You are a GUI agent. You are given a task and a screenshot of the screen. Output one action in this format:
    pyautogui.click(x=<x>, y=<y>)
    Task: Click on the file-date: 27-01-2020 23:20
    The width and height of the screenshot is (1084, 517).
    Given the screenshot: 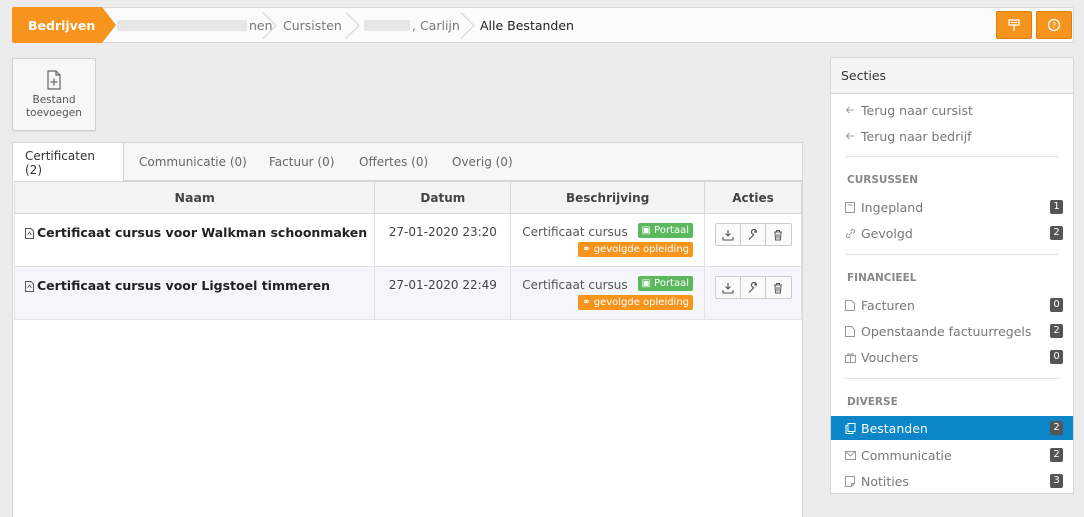 What is the action you would take?
    pyautogui.click(x=443, y=240)
    